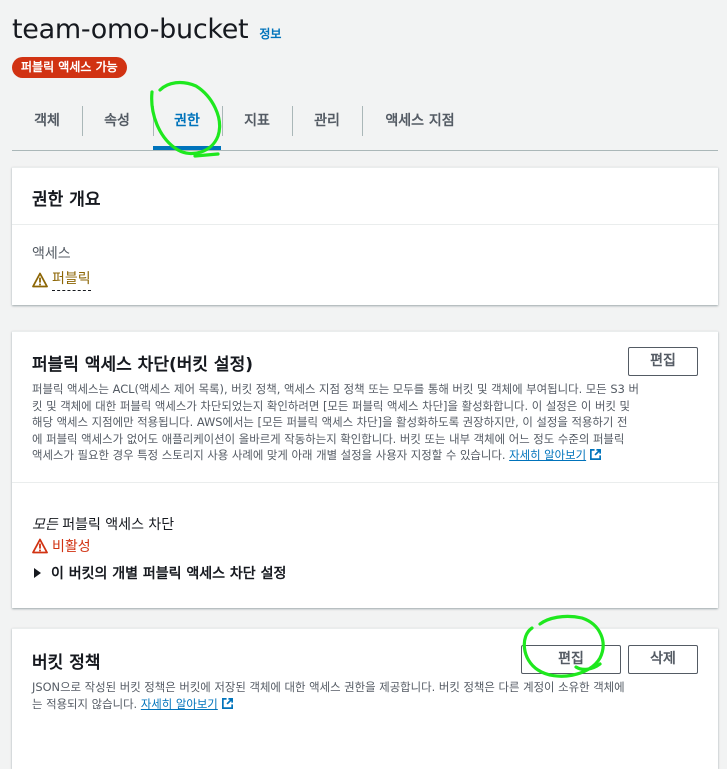 This screenshot has width=727, height=769. I want to click on access-label: 액세스, so click(51, 254).